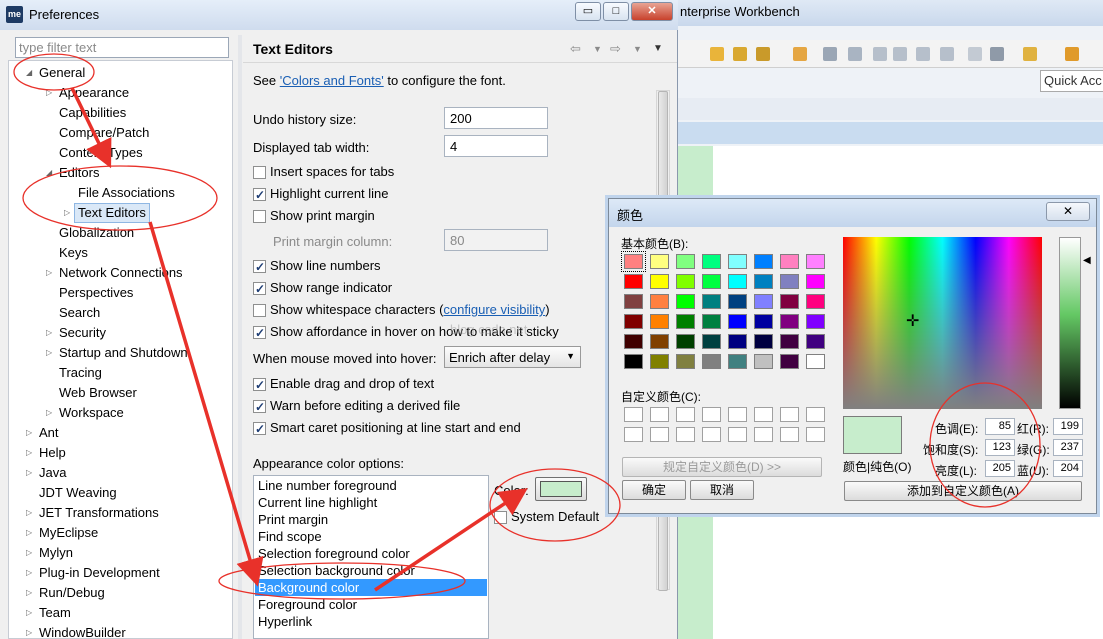 The height and width of the screenshot is (639, 1103). I want to click on arrow-background-to-color, so click(451, 540).